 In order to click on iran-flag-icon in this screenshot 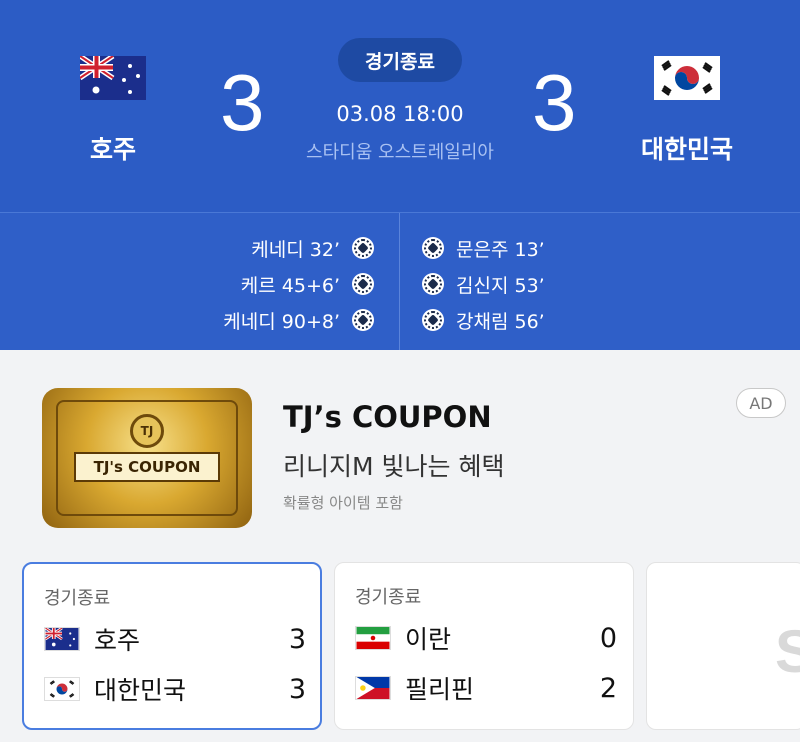, I will do `click(373, 638)`.